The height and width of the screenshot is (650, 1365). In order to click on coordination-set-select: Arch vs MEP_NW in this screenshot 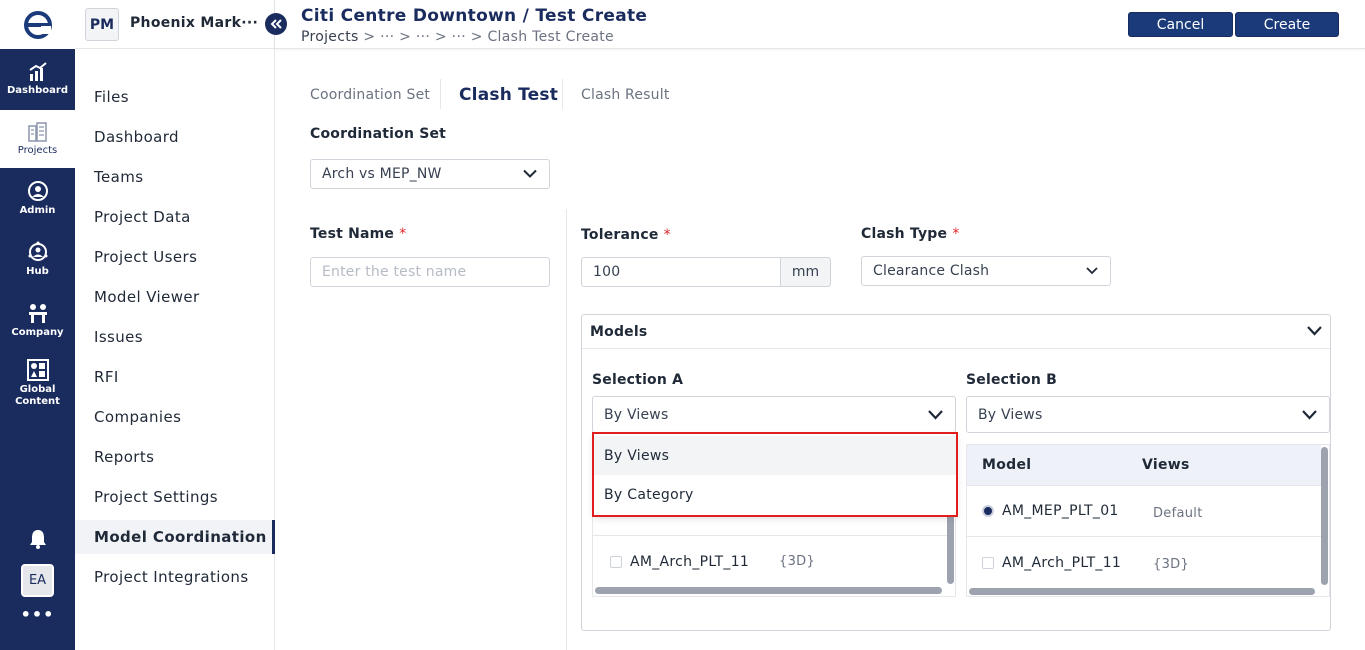, I will do `click(430, 174)`.